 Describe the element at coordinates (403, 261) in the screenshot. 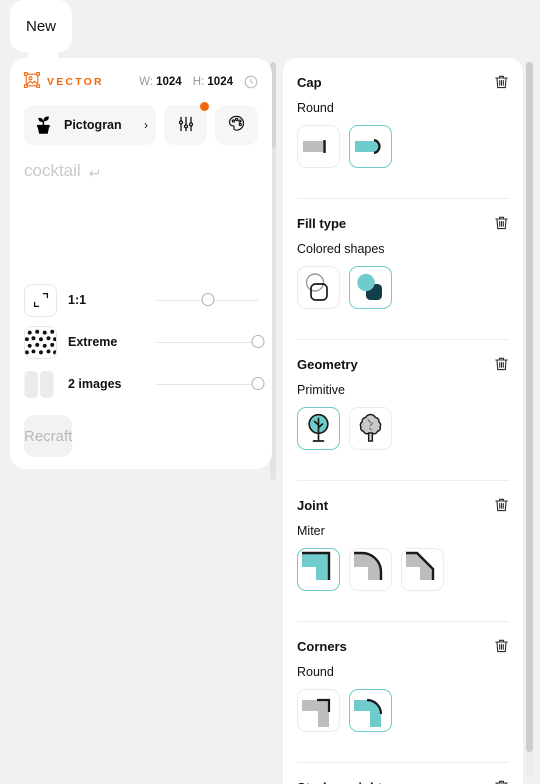

I see `section-fill-type: Fill type Colored shapes` at that location.